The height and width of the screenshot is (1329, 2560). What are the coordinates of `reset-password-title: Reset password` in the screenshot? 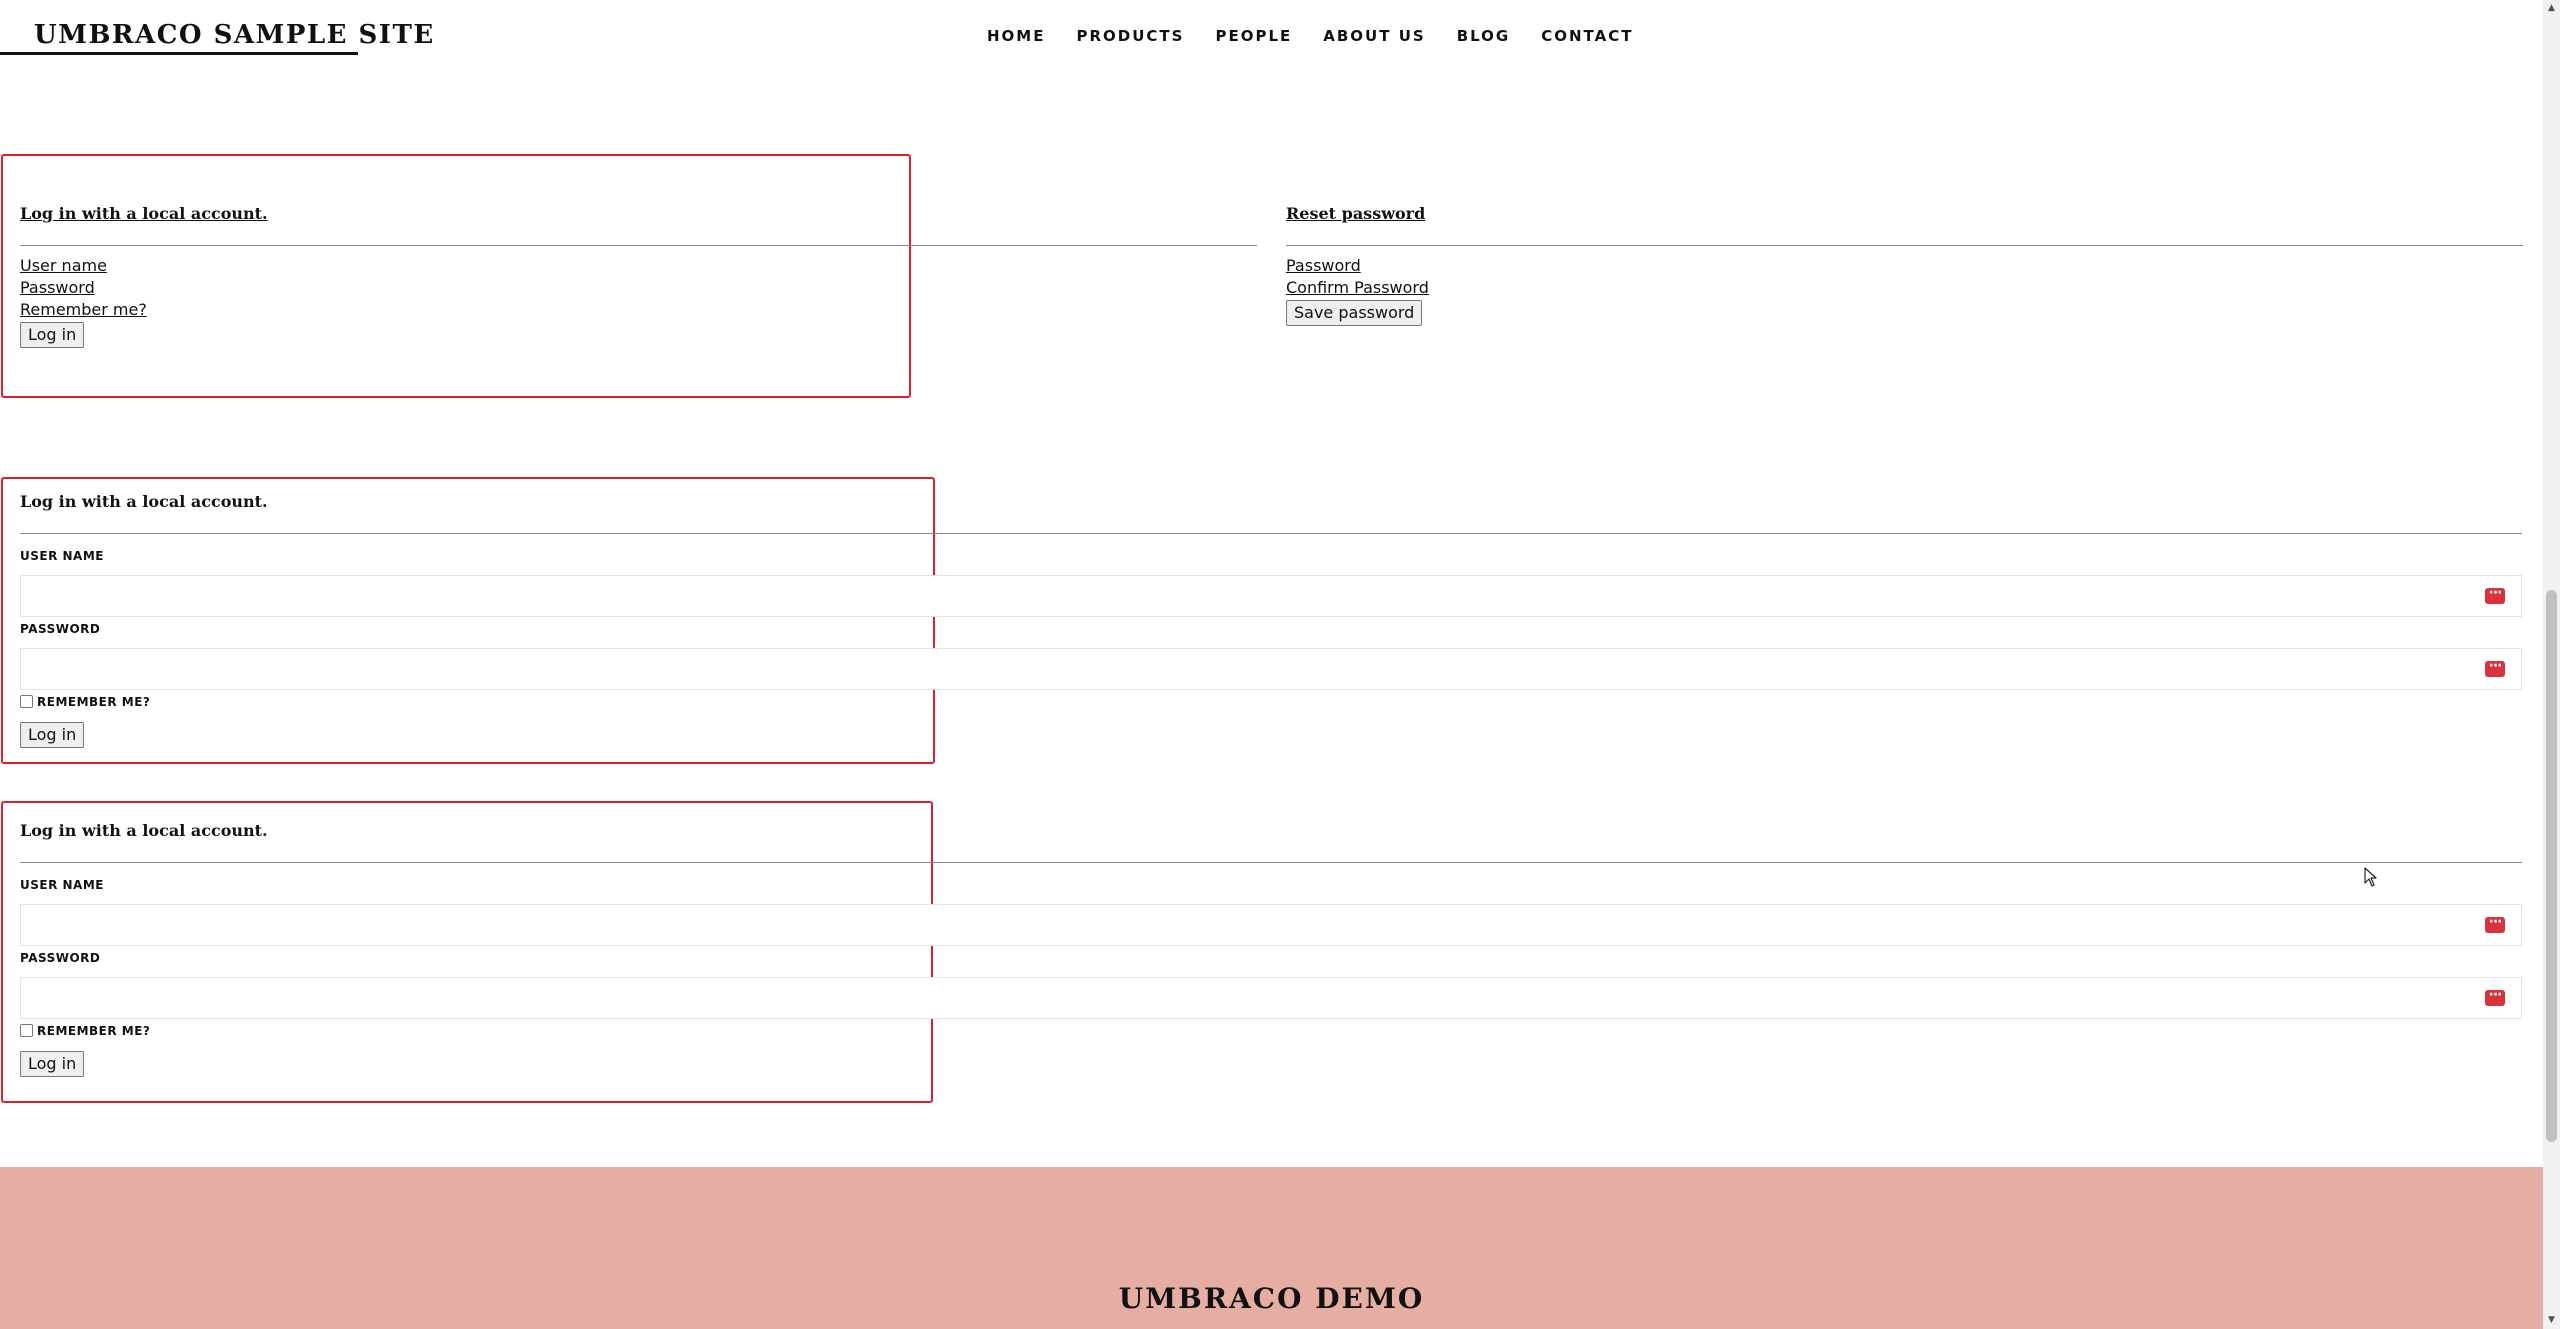 It's located at (1356, 213).